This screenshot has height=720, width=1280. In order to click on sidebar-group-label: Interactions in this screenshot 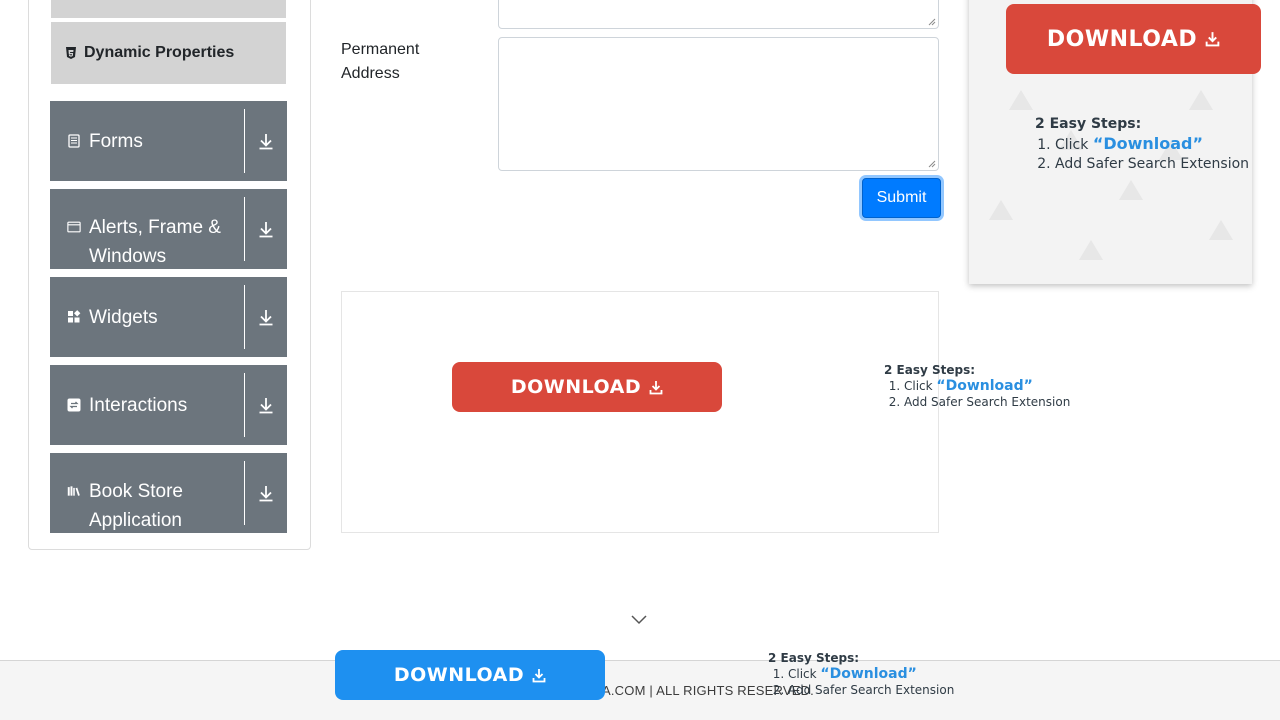, I will do `click(138, 405)`.